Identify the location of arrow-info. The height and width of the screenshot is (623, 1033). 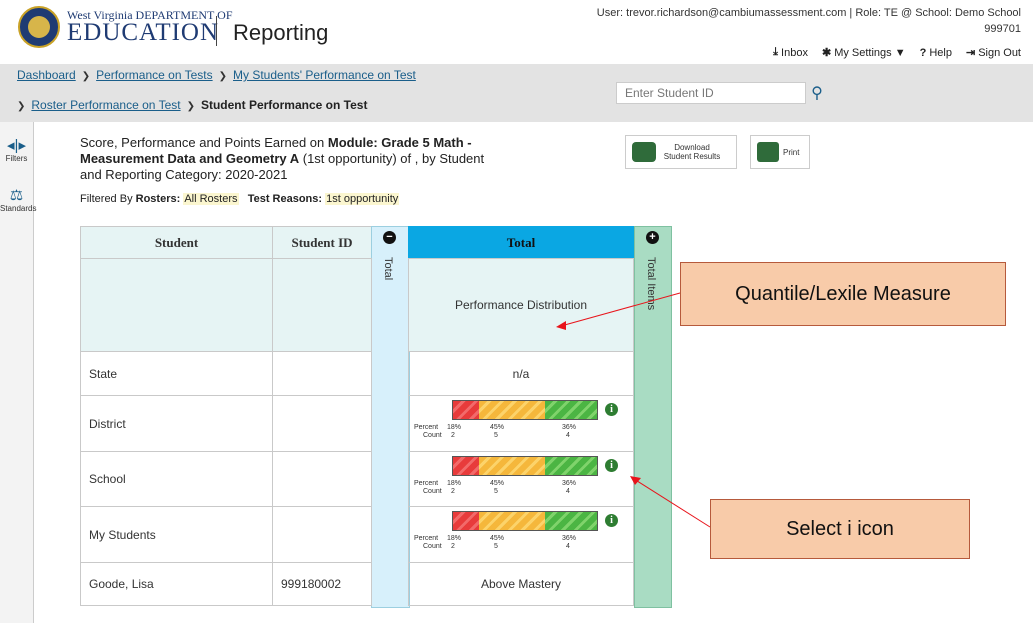
(672, 503).